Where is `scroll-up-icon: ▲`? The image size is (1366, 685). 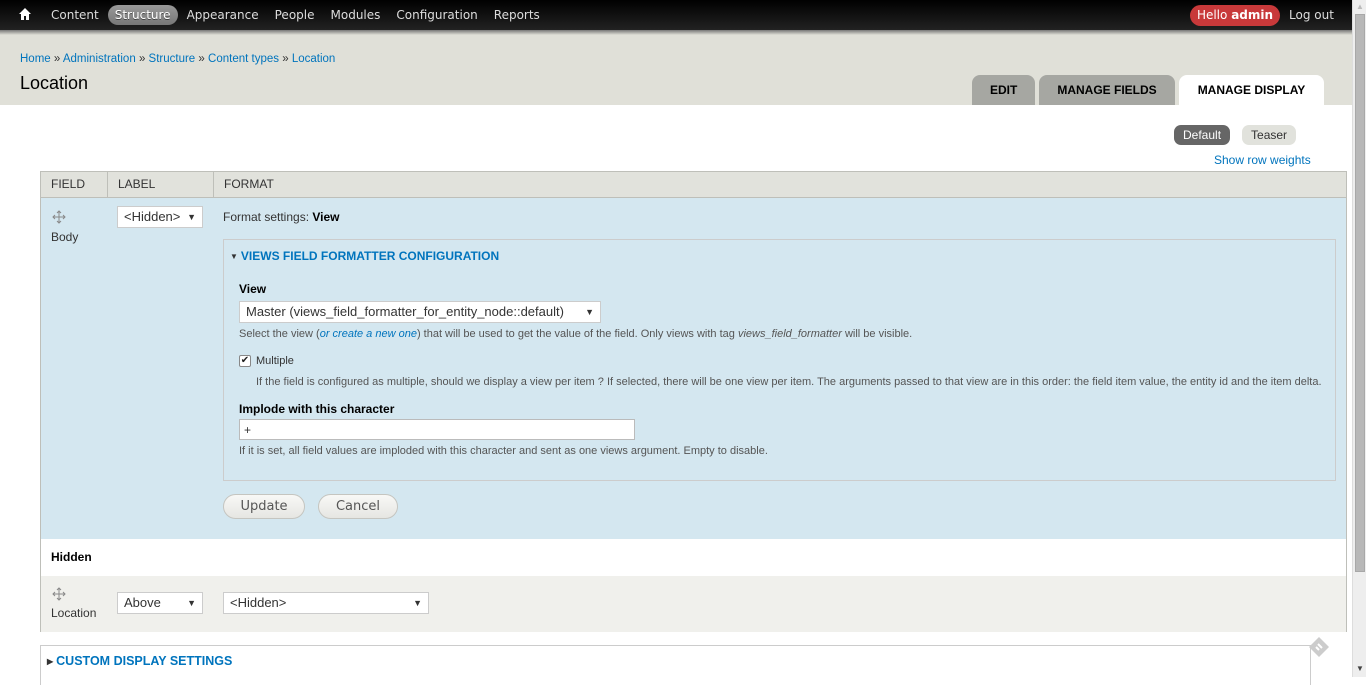 scroll-up-icon: ▲ is located at coordinates (1360, 6).